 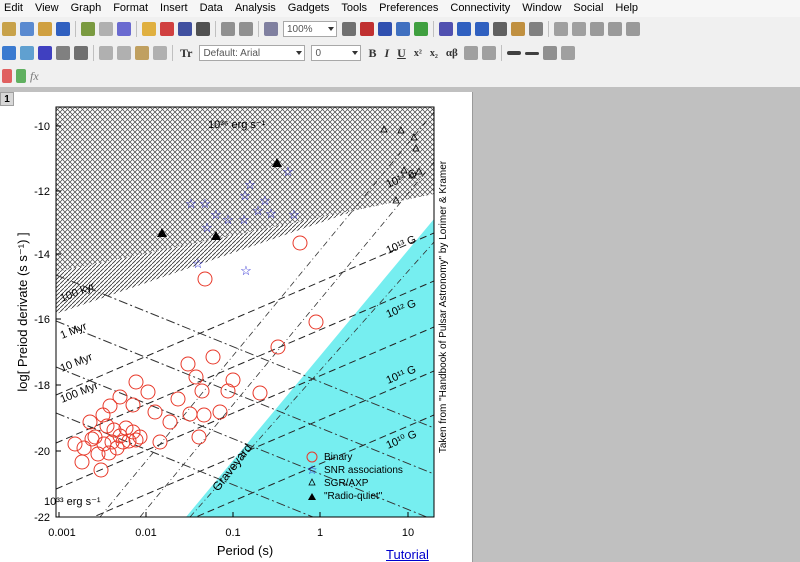 I want to click on y-tick-labels: -10 -12 -14 -16 -18 -20 -22, so click(x=42, y=322).